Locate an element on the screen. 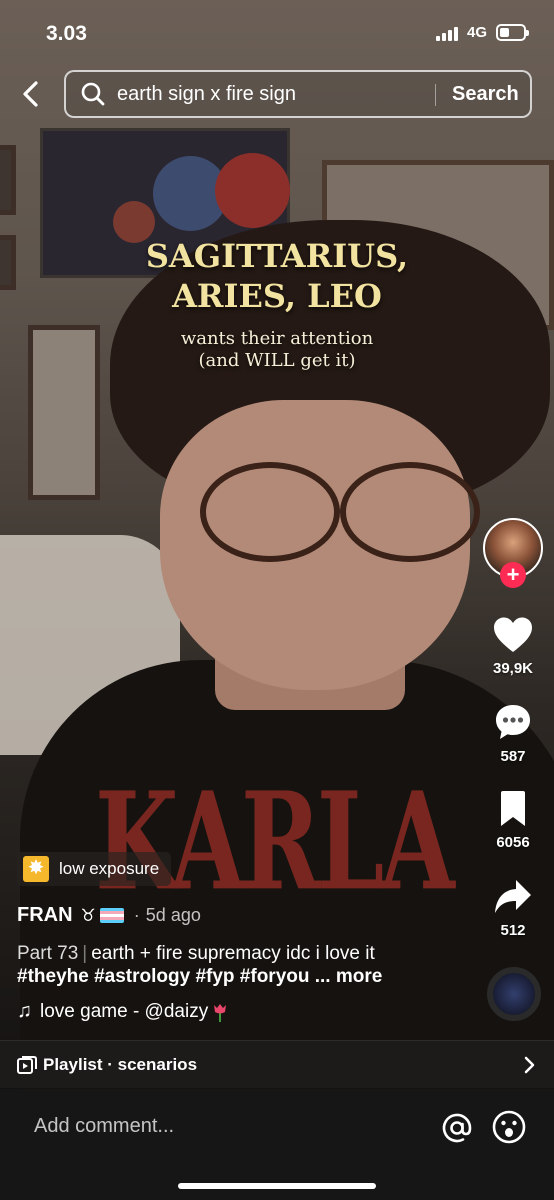 The width and height of the screenshot is (554, 1200). bookmark-button: 6056 is located at coordinates (513, 820).